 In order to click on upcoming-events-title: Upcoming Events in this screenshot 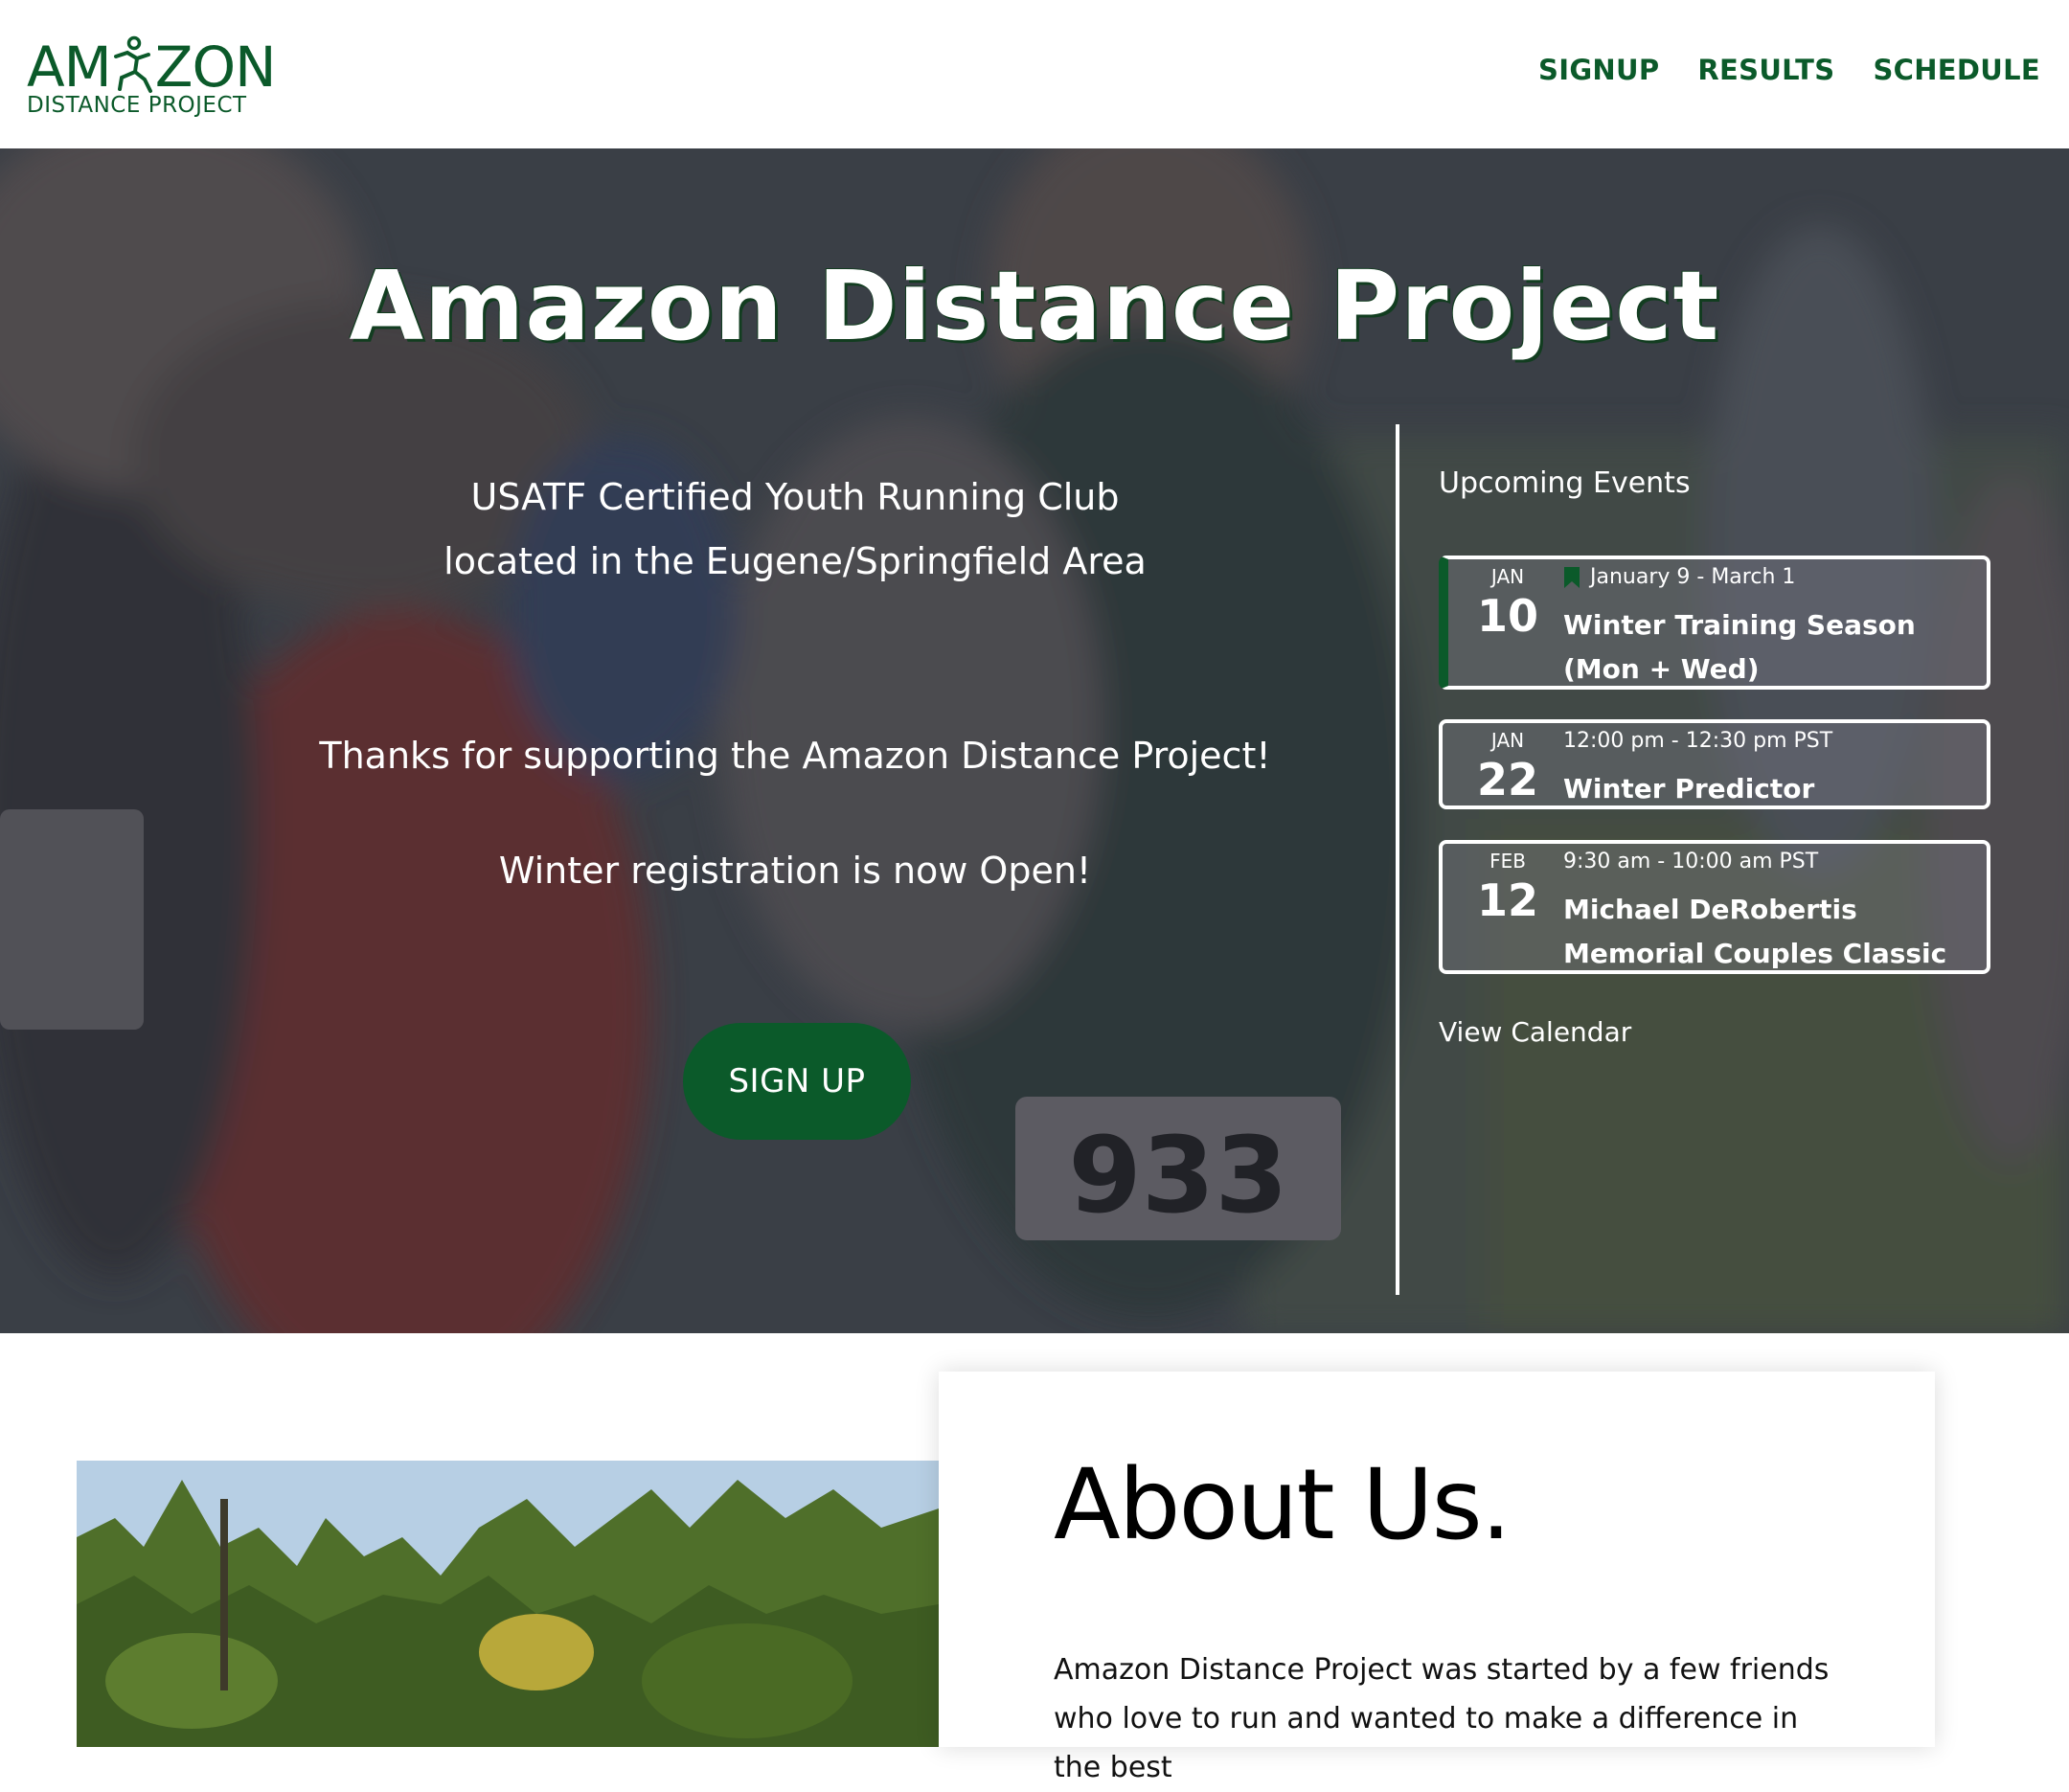, I will do `click(1565, 483)`.